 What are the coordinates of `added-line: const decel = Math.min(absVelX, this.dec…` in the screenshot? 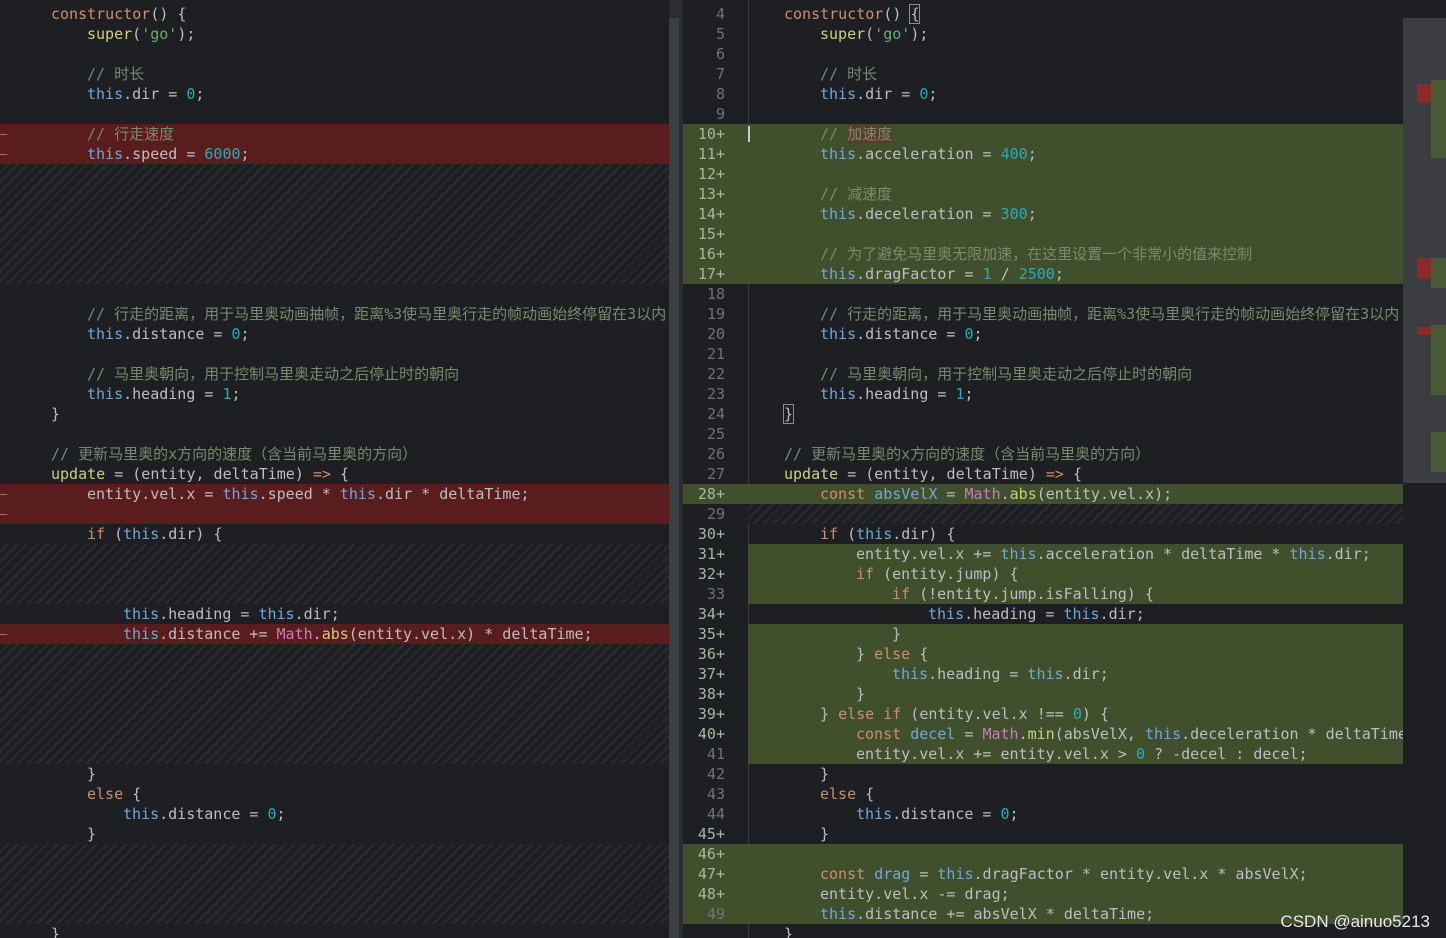 It's located at (1043, 734).